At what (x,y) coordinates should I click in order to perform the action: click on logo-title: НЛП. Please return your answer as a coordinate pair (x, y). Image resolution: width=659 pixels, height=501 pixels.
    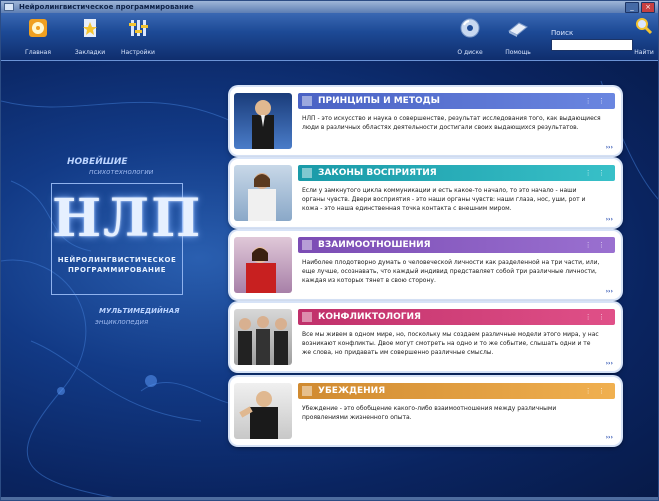
    Looking at the image, I should click on (127, 218).